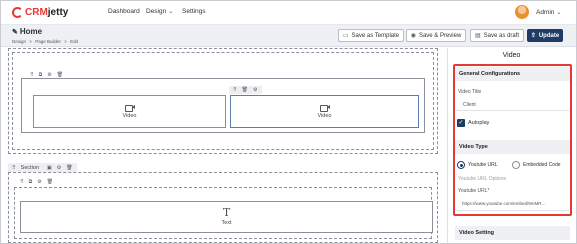 The image size is (577, 244). I want to click on logo-text-jetty: jetty, so click(58, 12).